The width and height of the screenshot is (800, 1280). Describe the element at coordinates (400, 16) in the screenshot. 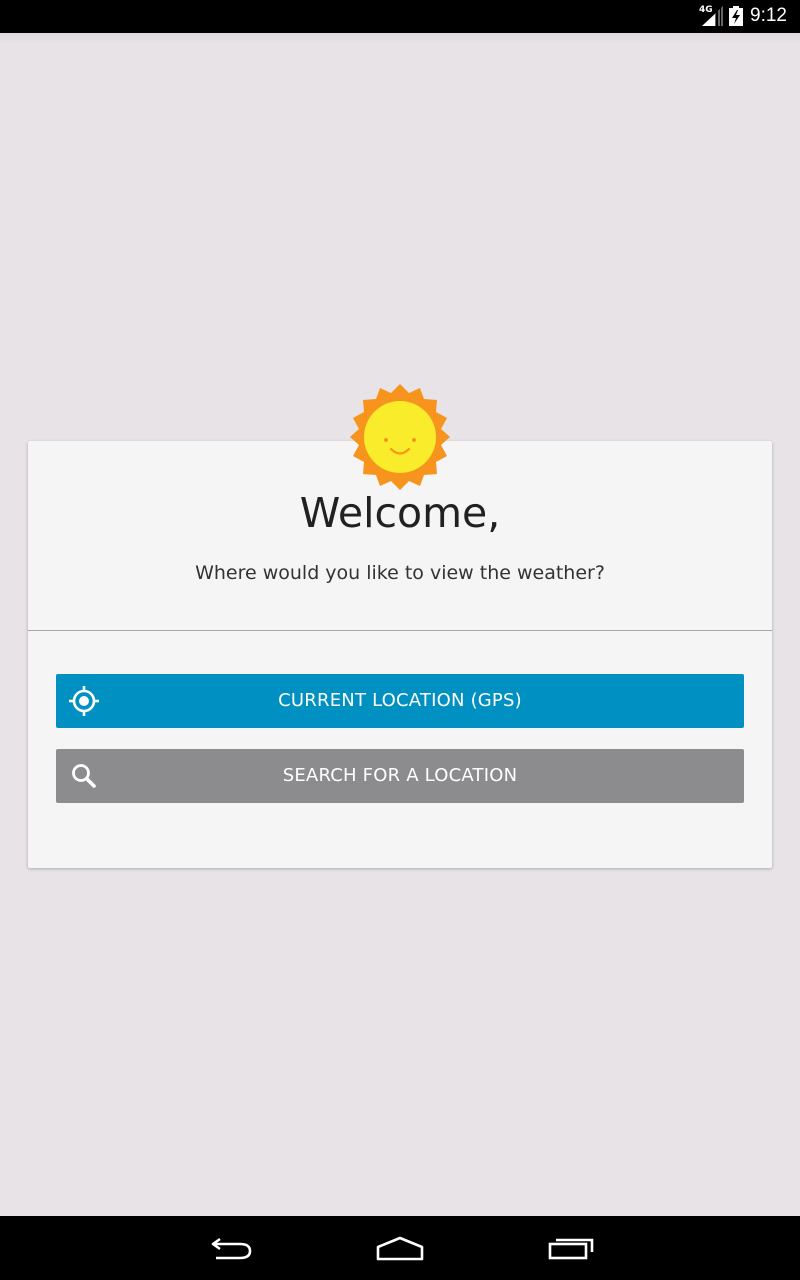

I see `status-bar: 4G 9:12` at that location.